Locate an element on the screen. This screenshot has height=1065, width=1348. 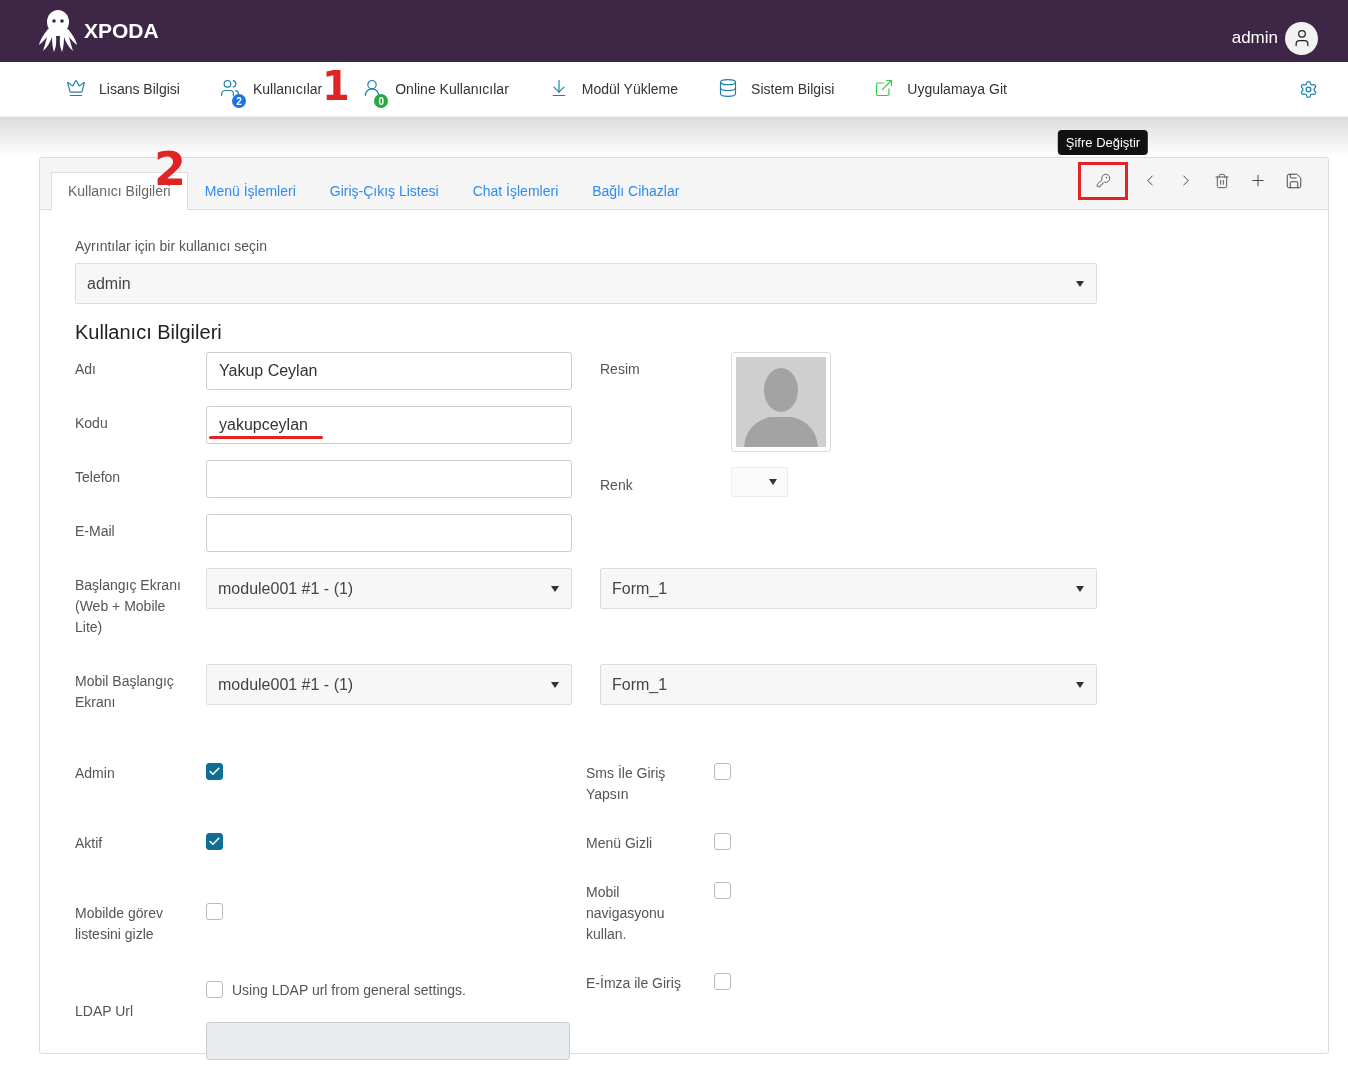
section-title: Kullanıcı Bilgileri is located at coordinates (149, 332).